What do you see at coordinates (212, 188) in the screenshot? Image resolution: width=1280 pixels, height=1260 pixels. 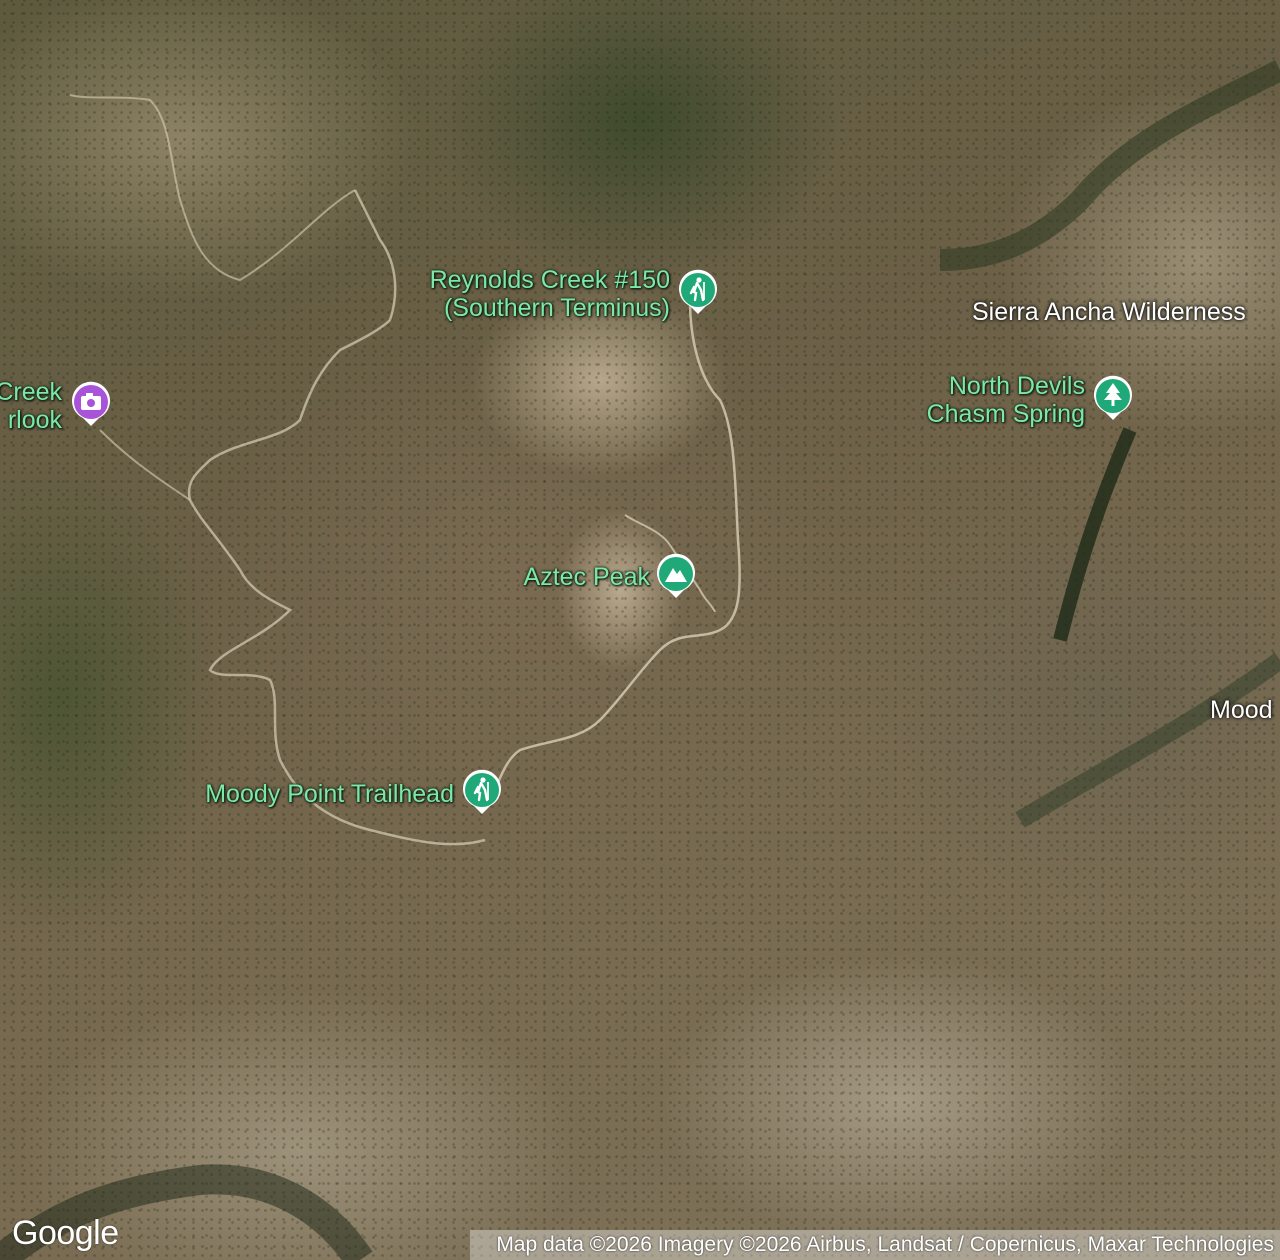 I see `trail-northwest` at bounding box center [212, 188].